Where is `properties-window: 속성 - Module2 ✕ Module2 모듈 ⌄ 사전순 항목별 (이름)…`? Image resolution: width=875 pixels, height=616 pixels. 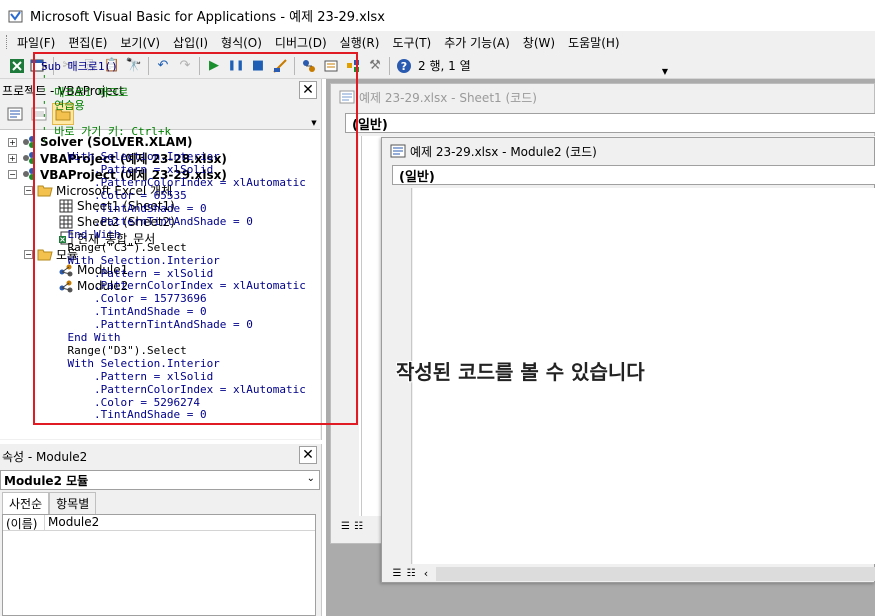 properties-window: 속성 - Module2 ✕ Module2 모듈 ⌄ 사전순 항목별 (이름)… is located at coordinates (161, 530).